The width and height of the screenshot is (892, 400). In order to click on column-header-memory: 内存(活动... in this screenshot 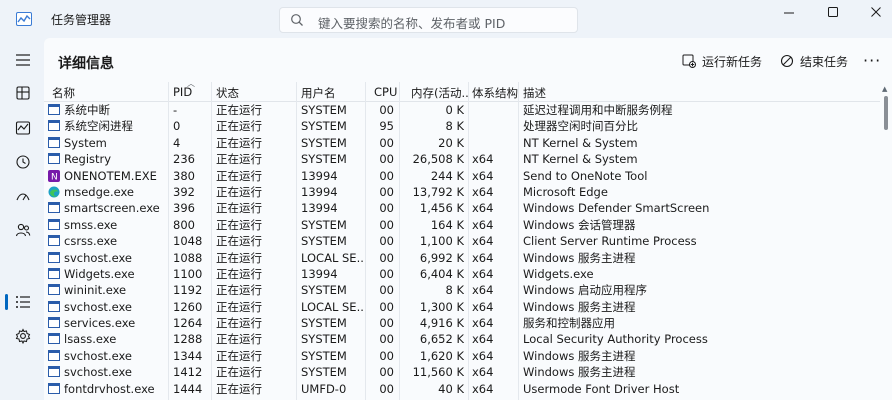, I will do `click(440, 93)`.